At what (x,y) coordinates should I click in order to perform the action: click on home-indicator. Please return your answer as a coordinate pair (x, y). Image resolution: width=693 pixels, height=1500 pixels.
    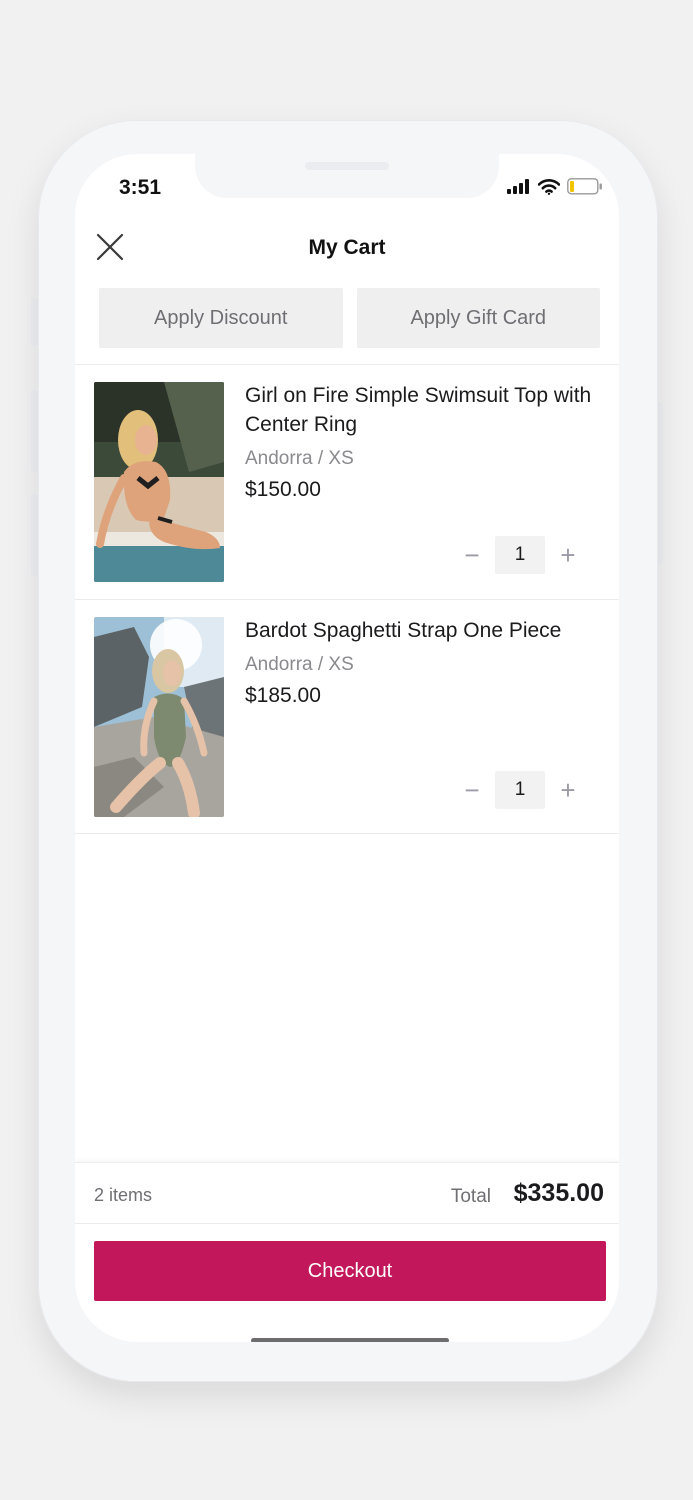
    Looking at the image, I should click on (350, 1340).